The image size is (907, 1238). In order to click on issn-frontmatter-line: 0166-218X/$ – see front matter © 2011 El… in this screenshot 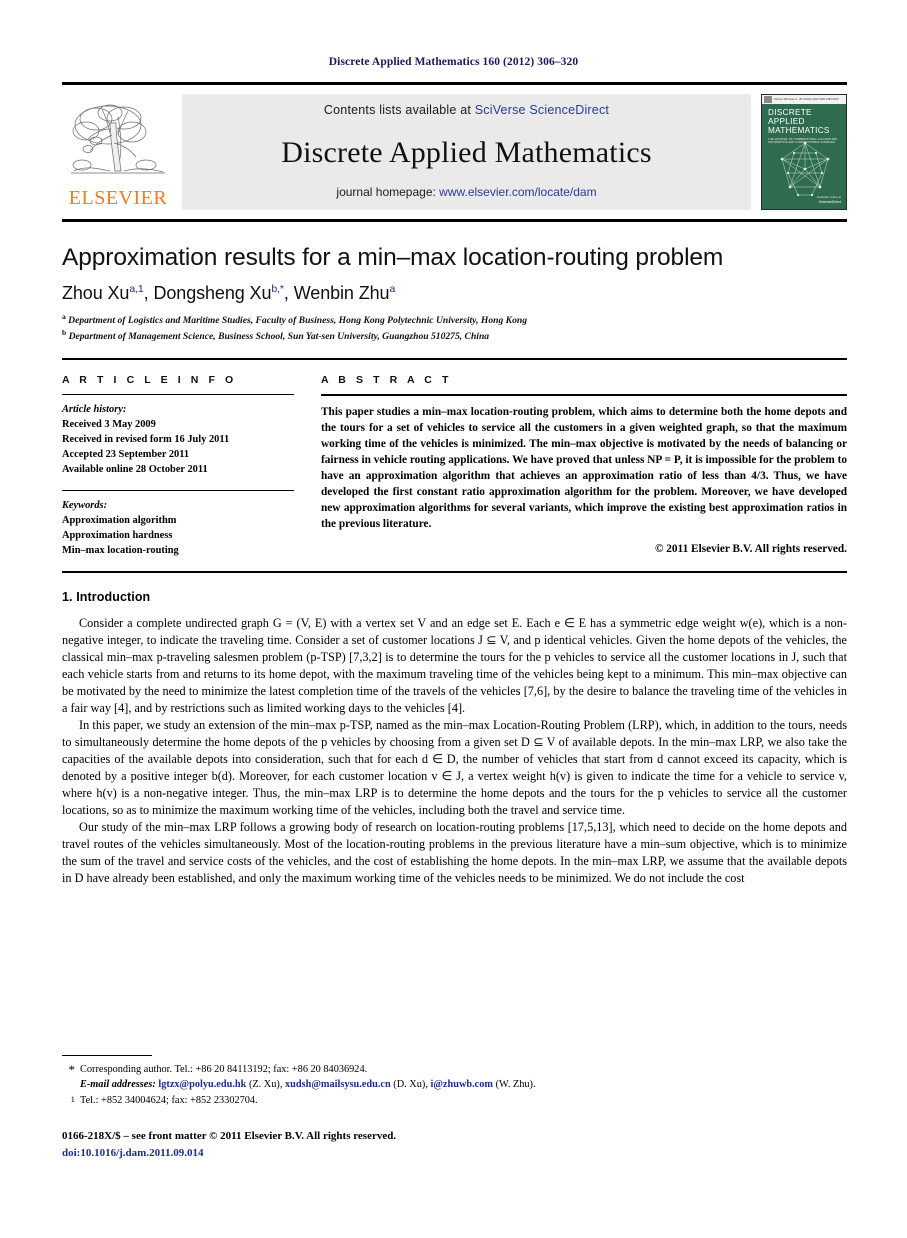, I will do `click(229, 1136)`.